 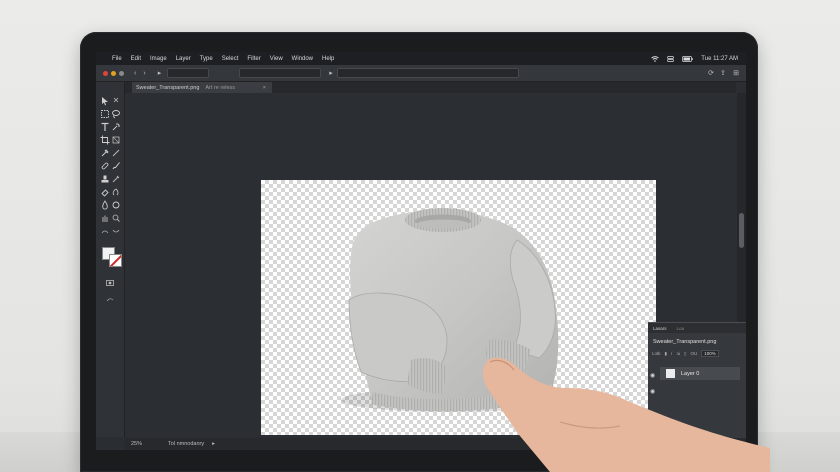 What do you see at coordinates (136, 444) in the screenshot?
I see `zoom-level: 25%` at bounding box center [136, 444].